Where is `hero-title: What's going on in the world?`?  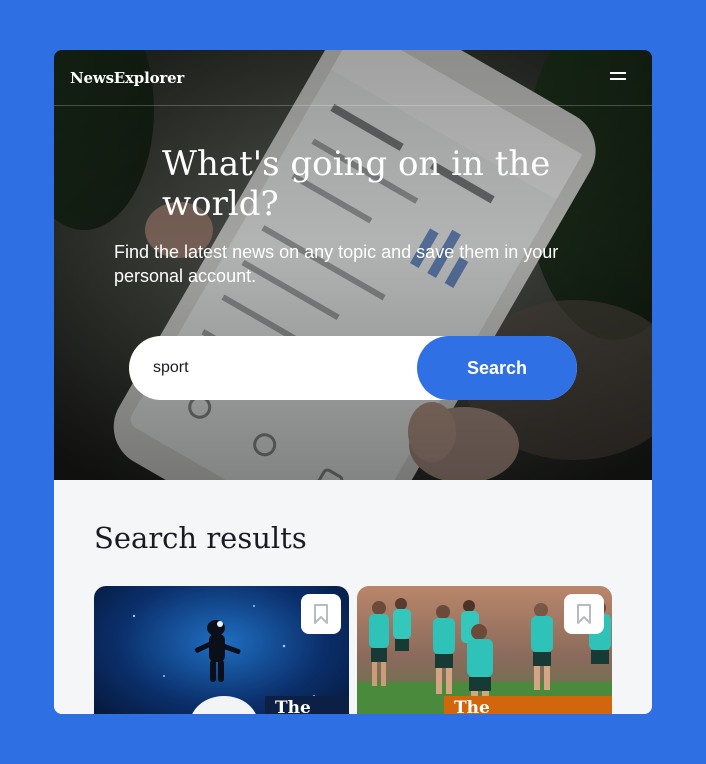
hero-title: What's going on in the world? is located at coordinates (356, 184).